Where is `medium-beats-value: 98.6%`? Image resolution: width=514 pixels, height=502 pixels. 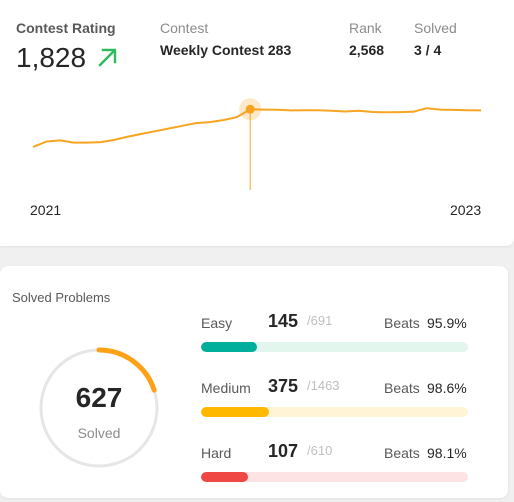
medium-beats-value: 98.6% is located at coordinates (447, 388).